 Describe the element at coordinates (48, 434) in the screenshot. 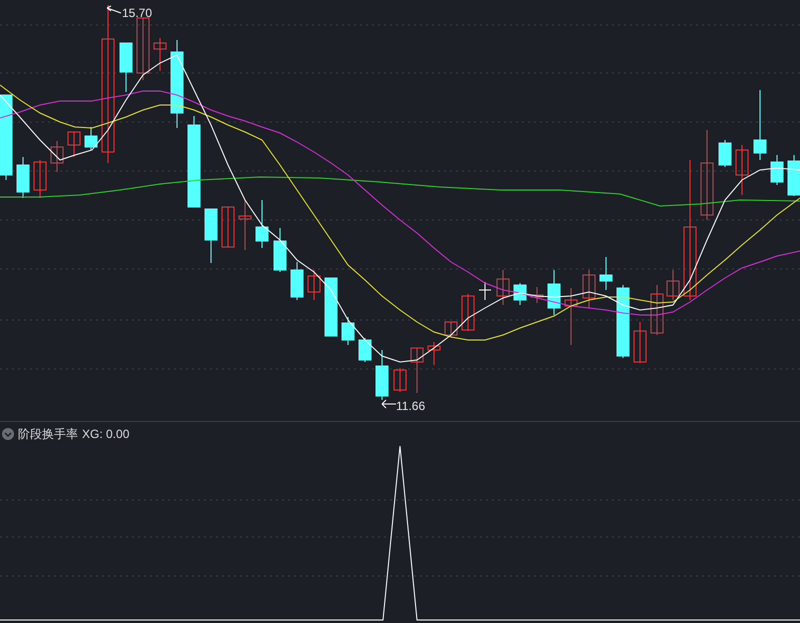

I see `indicator-name: 阶段换手率` at that location.